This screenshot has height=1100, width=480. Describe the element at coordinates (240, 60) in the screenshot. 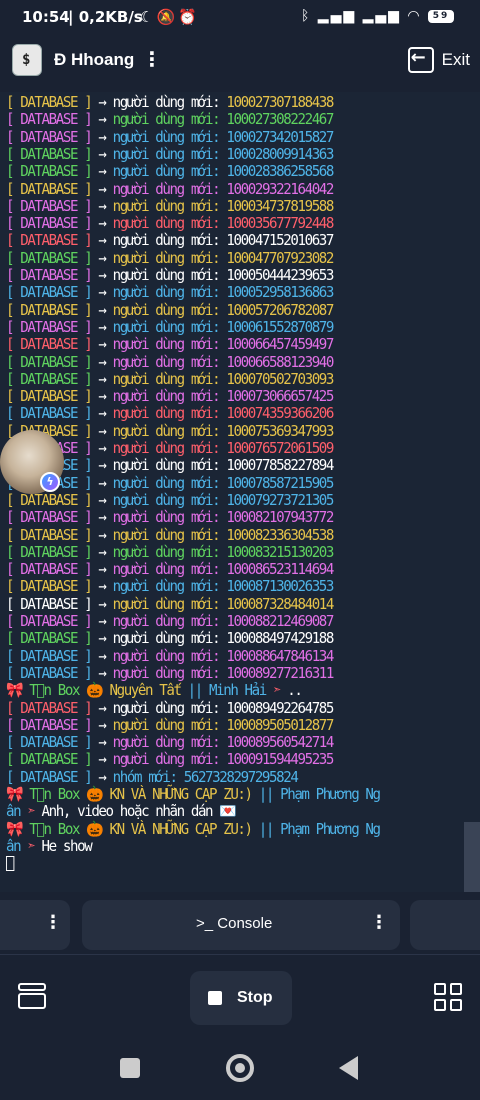

I see `app-bar: Đ Hhoang ⋮ Exit` at that location.